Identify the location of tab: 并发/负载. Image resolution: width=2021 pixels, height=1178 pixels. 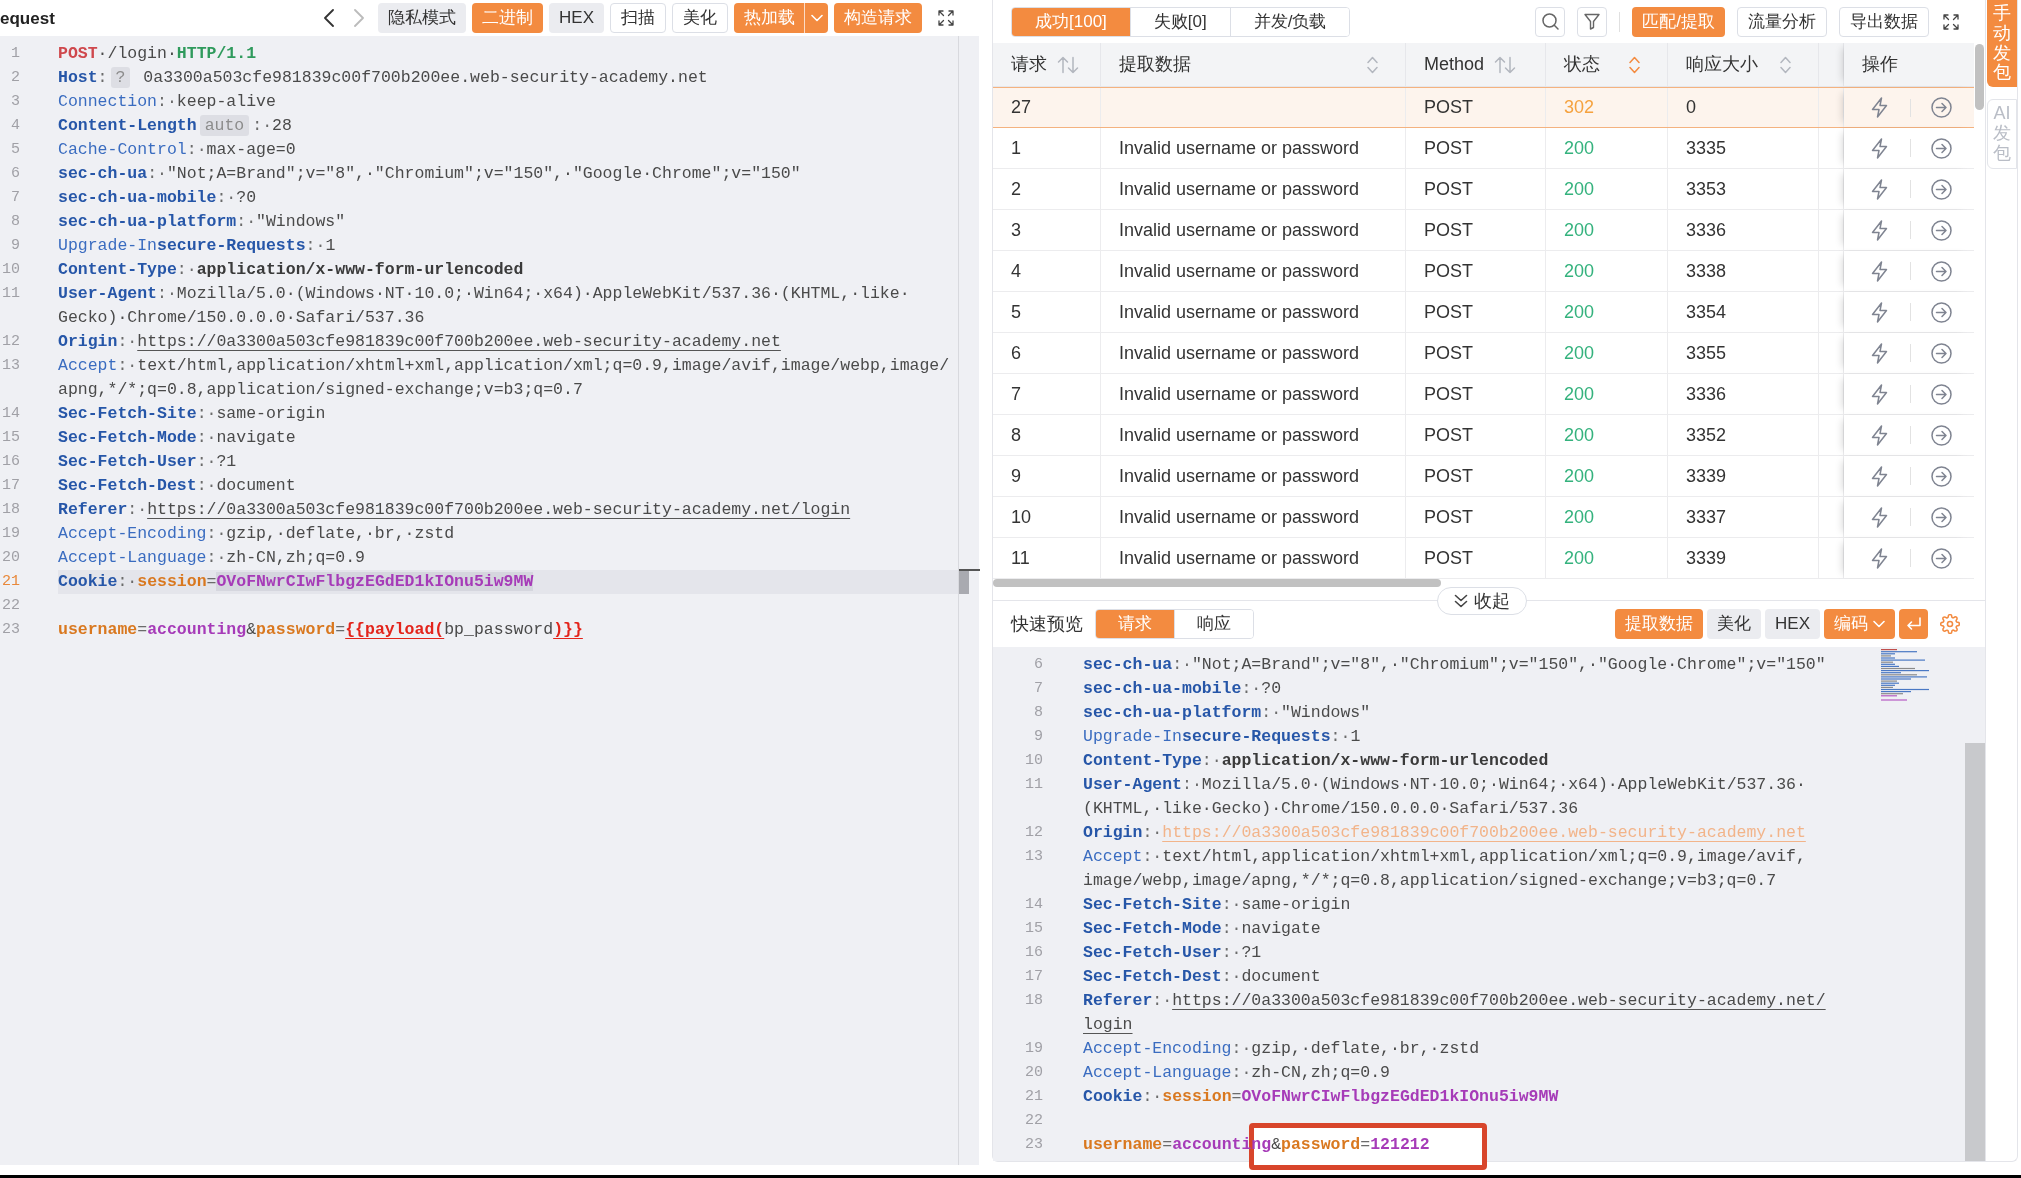
(1289, 21).